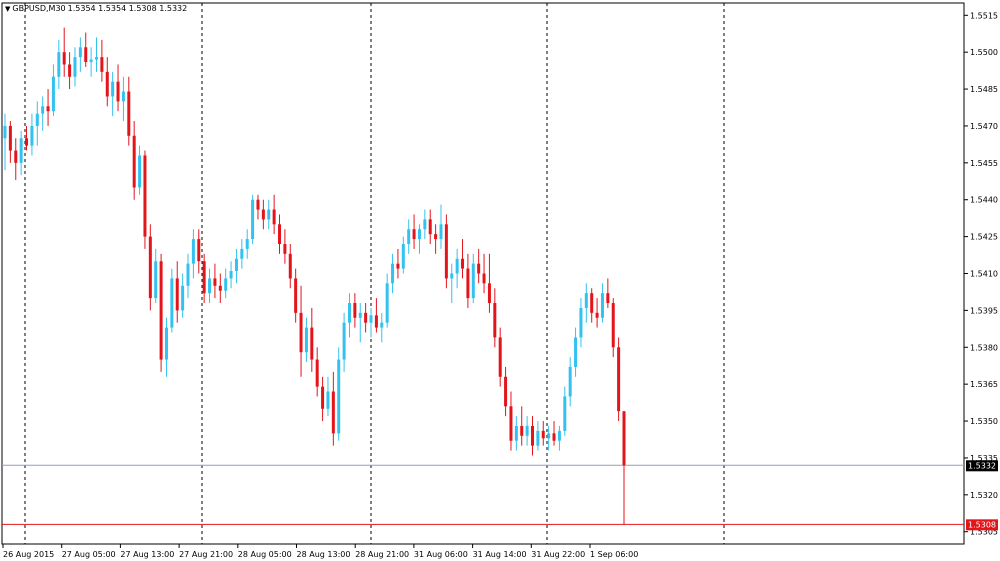 This screenshot has width=1000, height=561. I want to click on triangle-down-icon: ▼, so click(7, 9).